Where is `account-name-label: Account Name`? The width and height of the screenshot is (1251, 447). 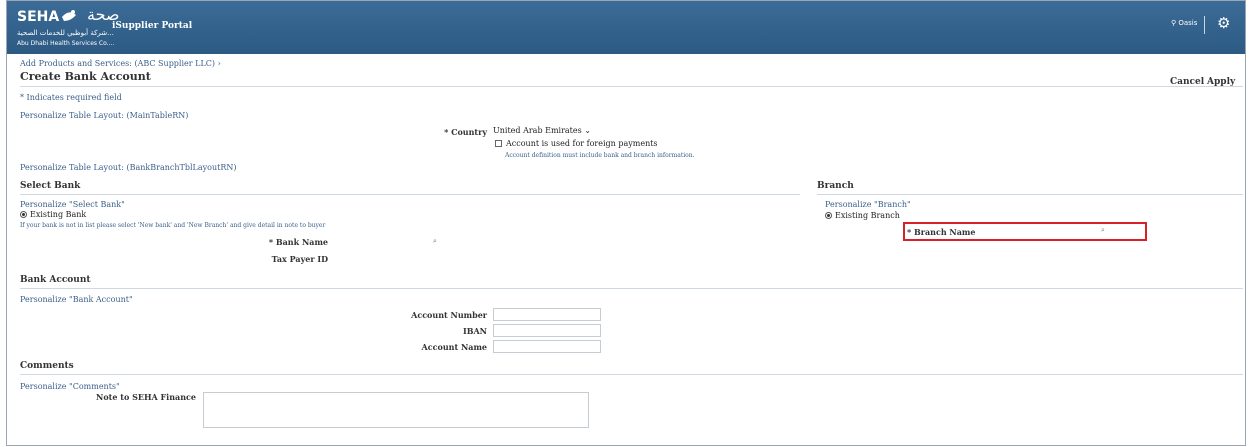
account-name-label: Account Name is located at coordinates (454, 347).